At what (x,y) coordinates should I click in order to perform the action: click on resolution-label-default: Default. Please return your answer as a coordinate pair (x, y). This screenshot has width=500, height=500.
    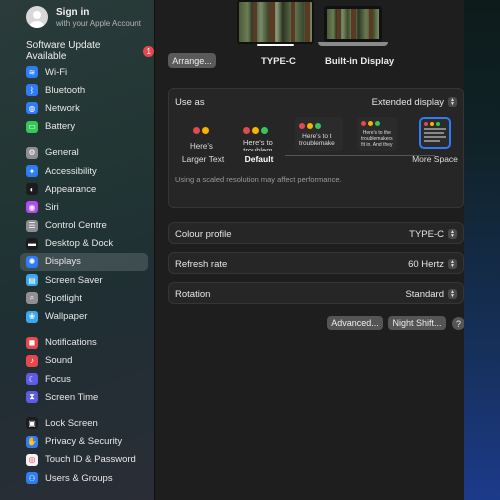
    Looking at the image, I should click on (259, 159).